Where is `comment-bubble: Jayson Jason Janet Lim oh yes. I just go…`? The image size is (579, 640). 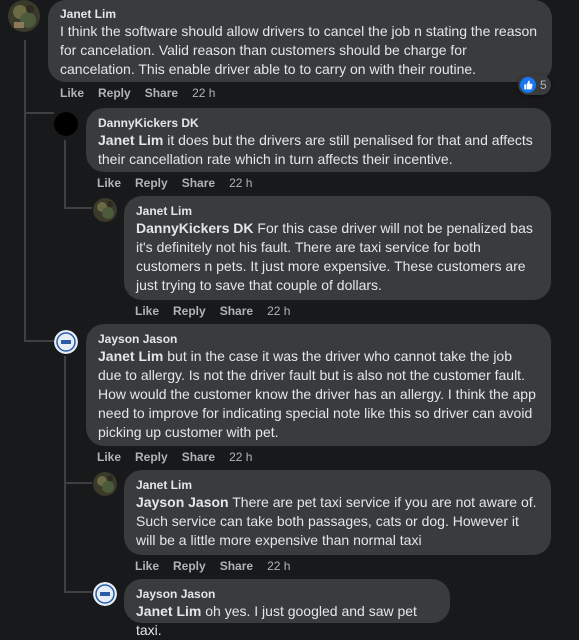 comment-bubble: Jayson Jason Janet Lim oh yes. I just go… is located at coordinates (287, 608).